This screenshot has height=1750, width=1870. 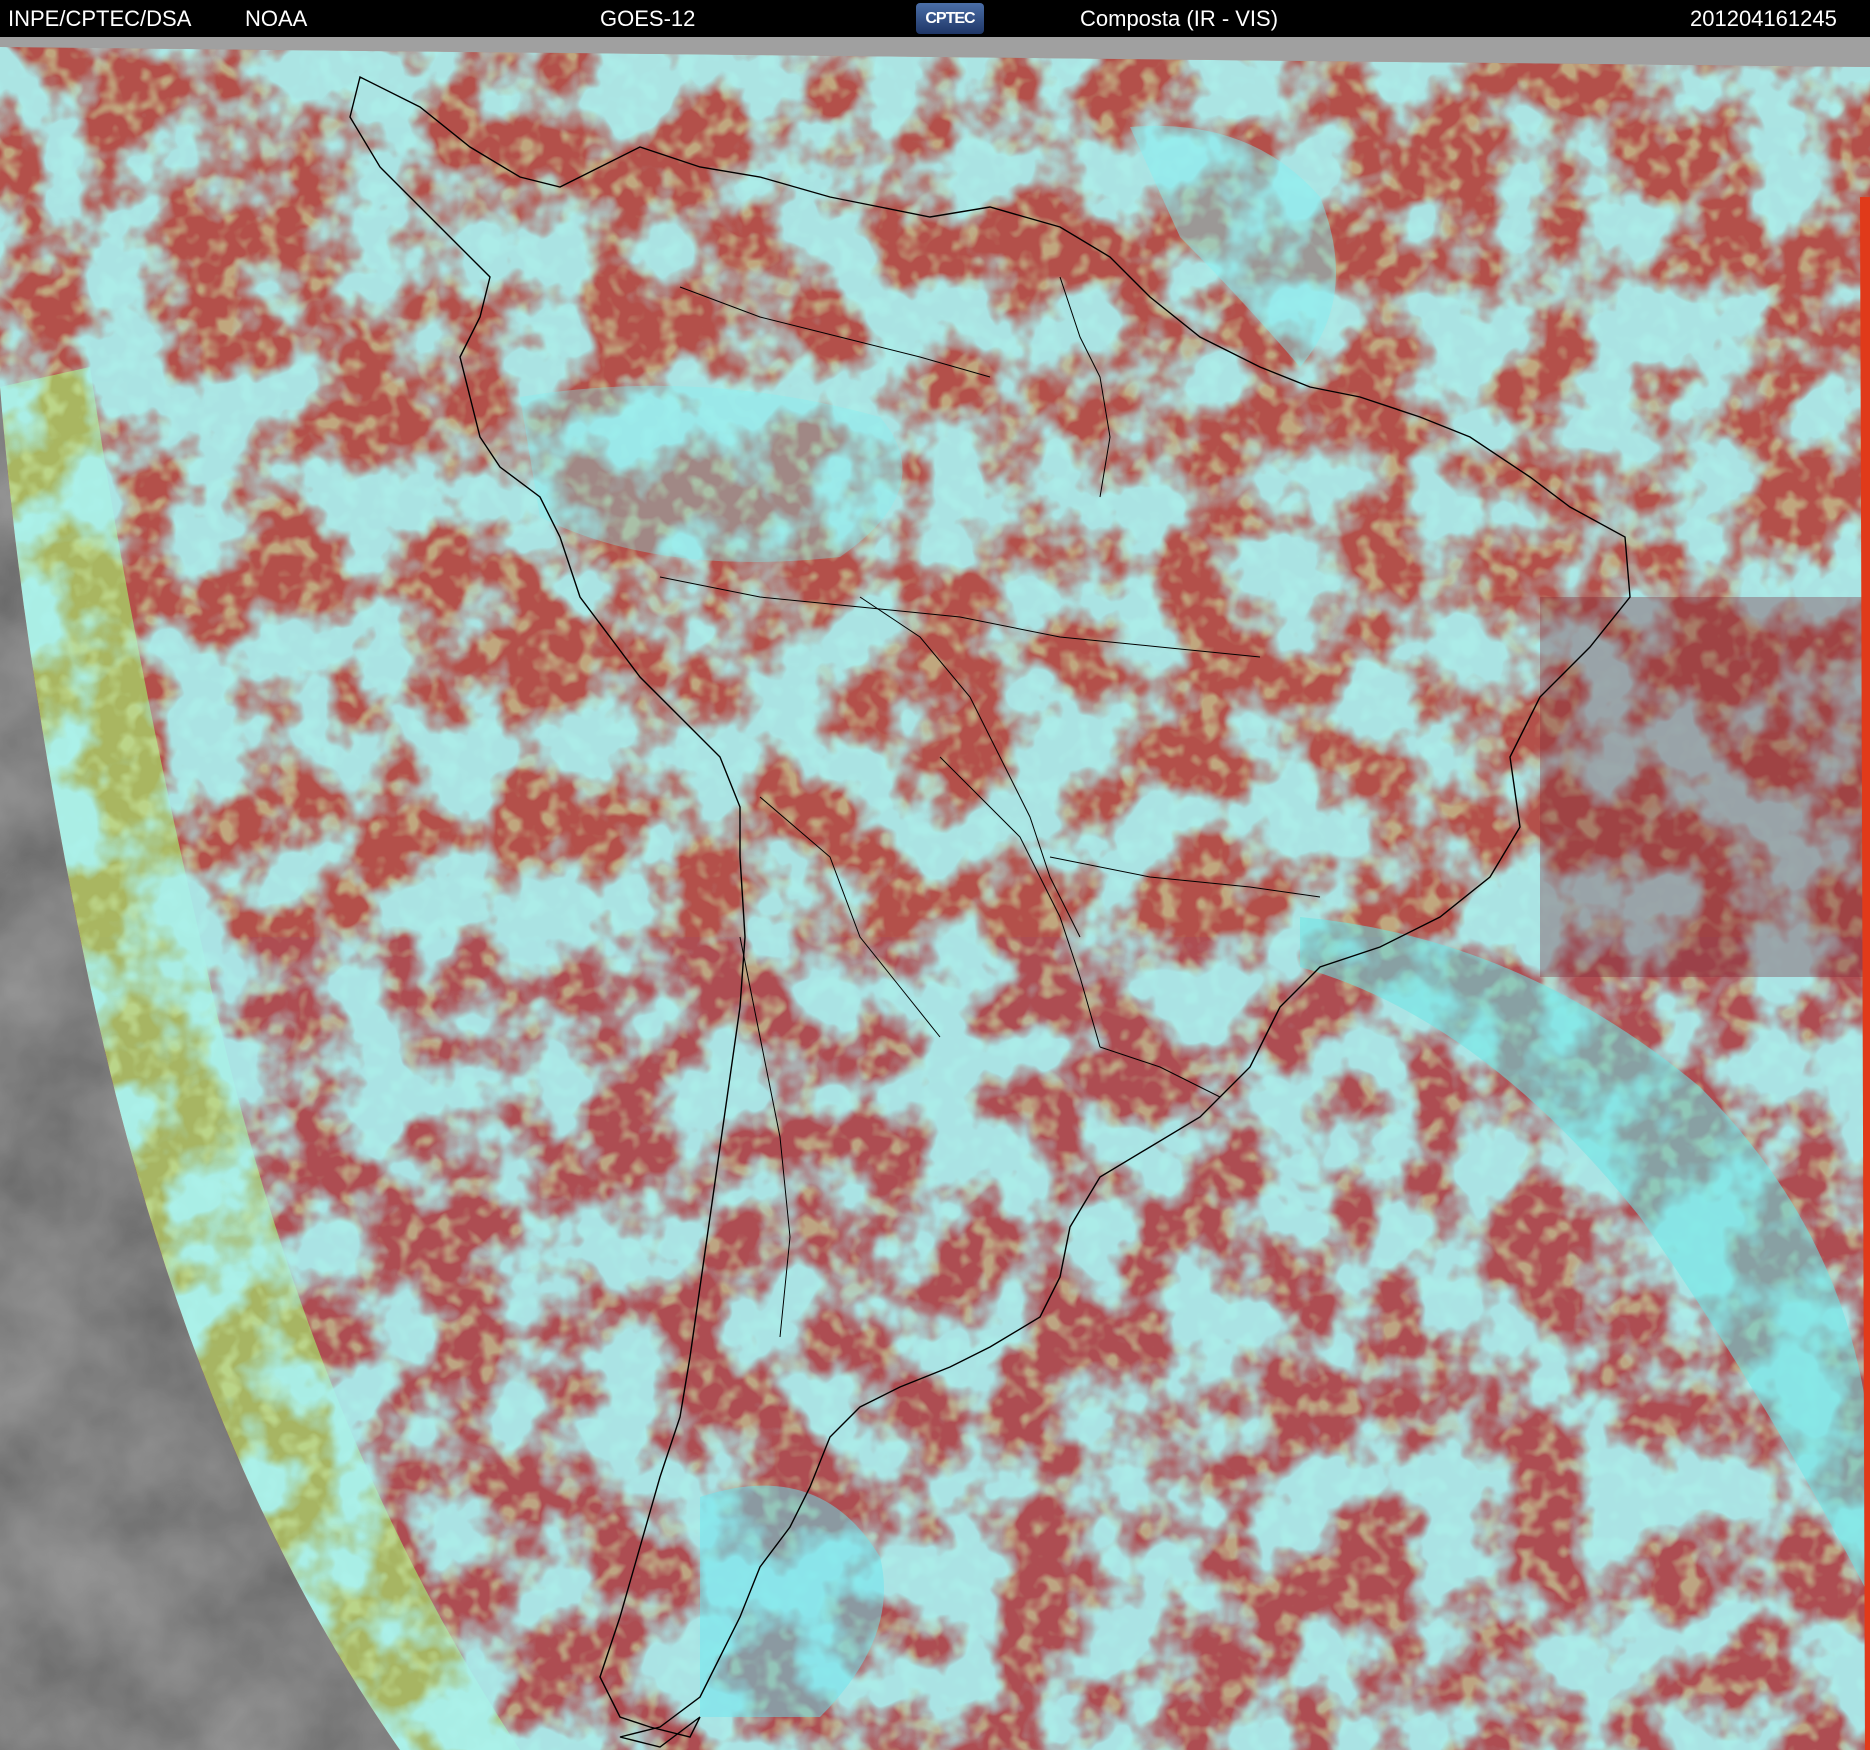 What do you see at coordinates (276, 18) in the screenshot?
I see `agency-label: NOAA` at bounding box center [276, 18].